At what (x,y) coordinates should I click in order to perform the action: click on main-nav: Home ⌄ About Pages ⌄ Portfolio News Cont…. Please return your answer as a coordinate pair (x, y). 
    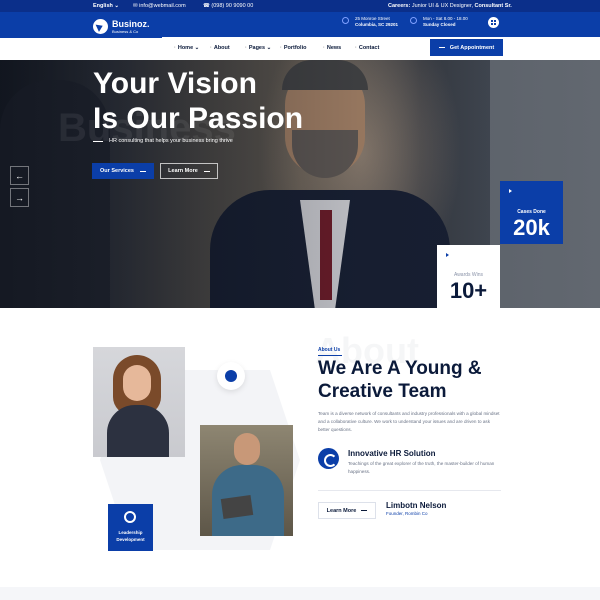
    Looking at the image, I should click on (381, 48).